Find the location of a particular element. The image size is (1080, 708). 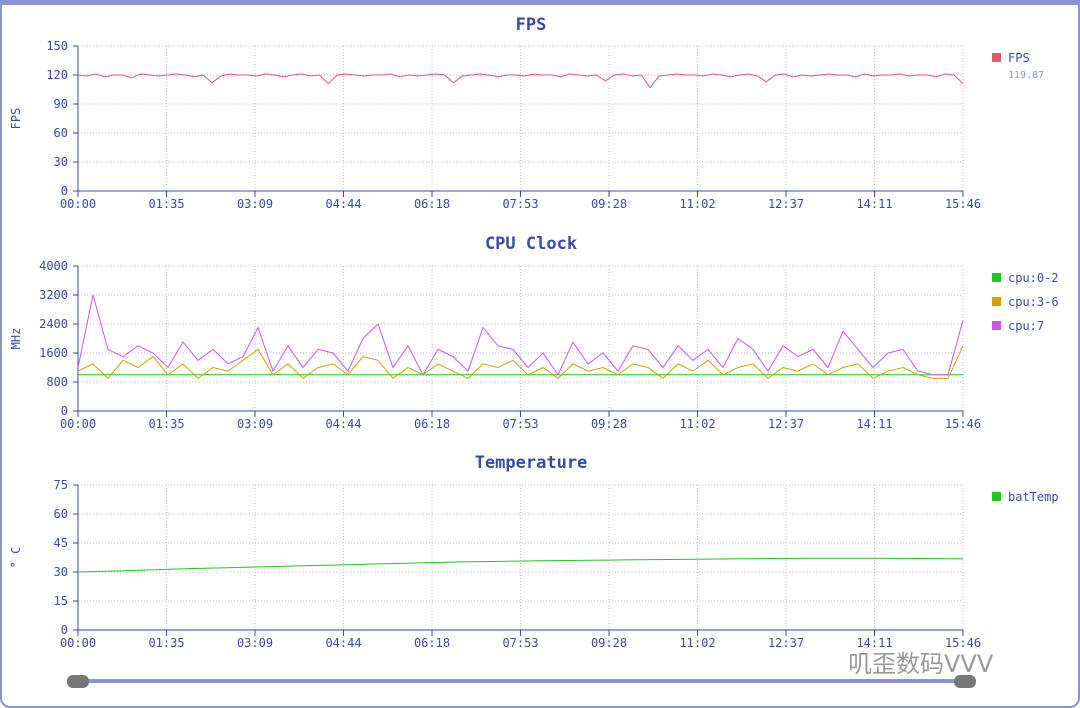

y-tick-label: 4000 is located at coordinates (53, 266).